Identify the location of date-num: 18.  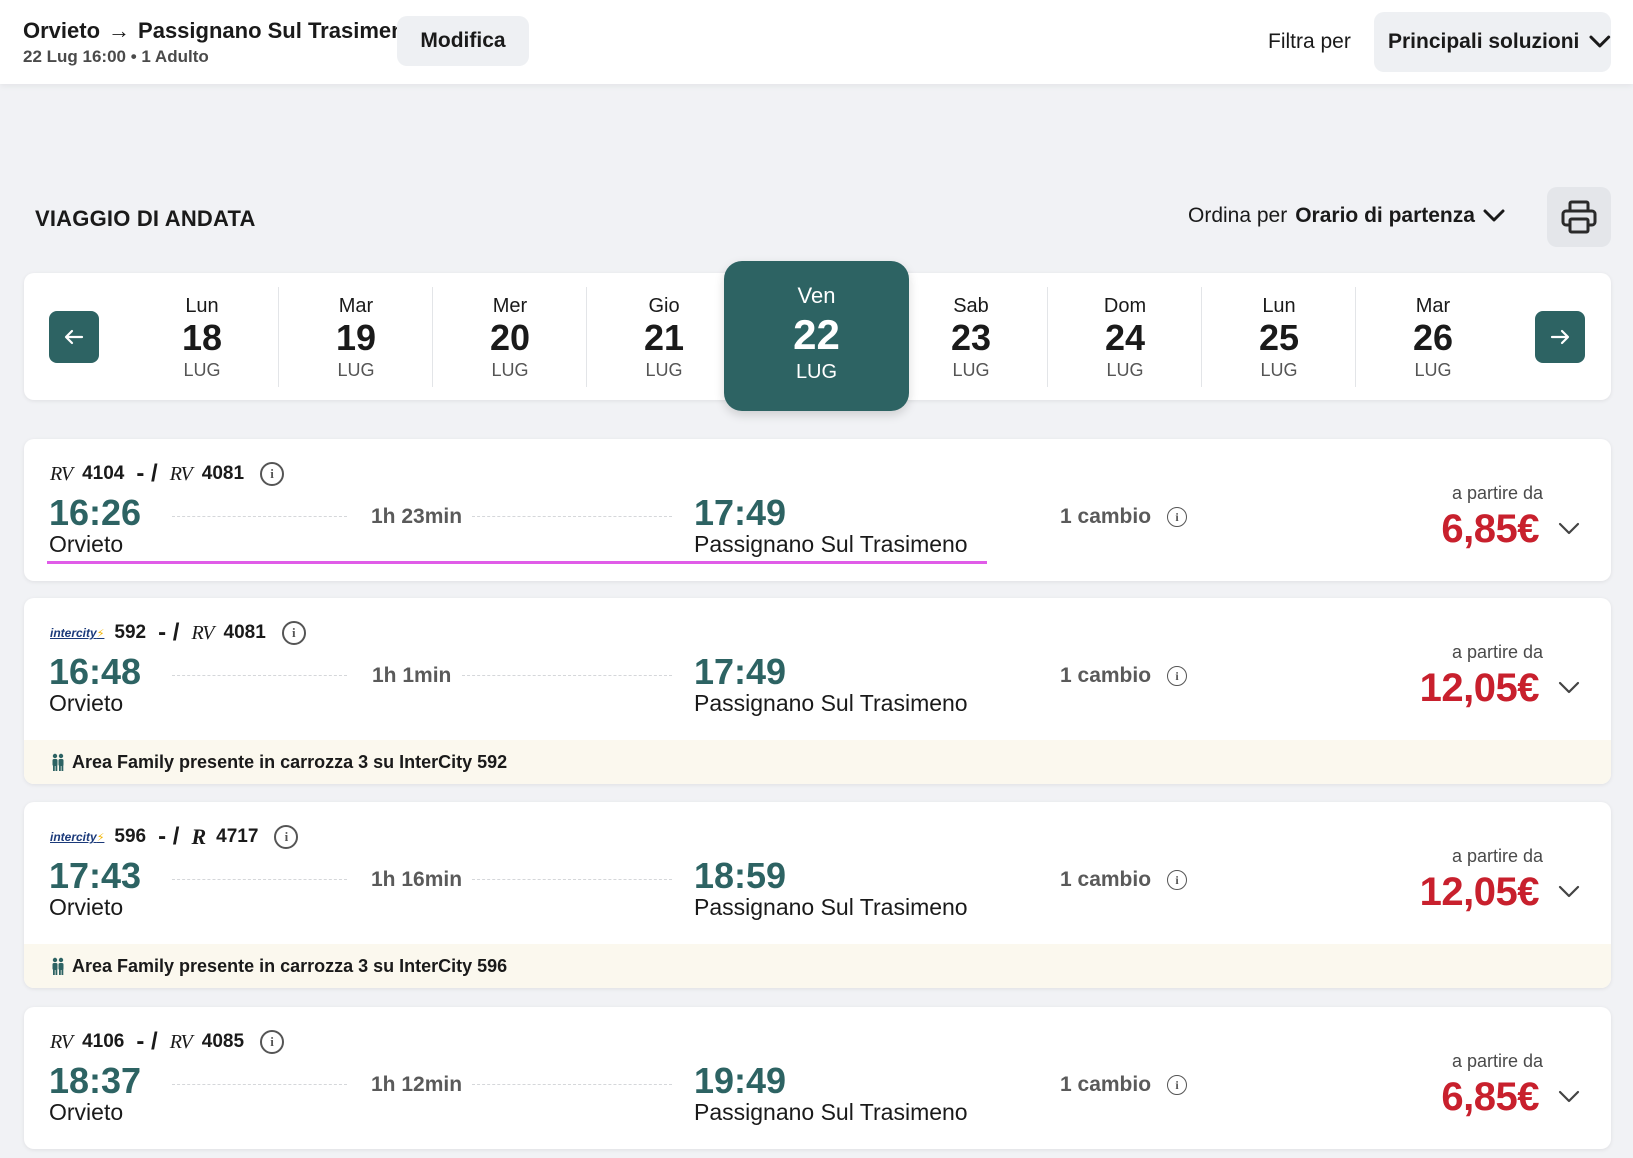
(202, 337).